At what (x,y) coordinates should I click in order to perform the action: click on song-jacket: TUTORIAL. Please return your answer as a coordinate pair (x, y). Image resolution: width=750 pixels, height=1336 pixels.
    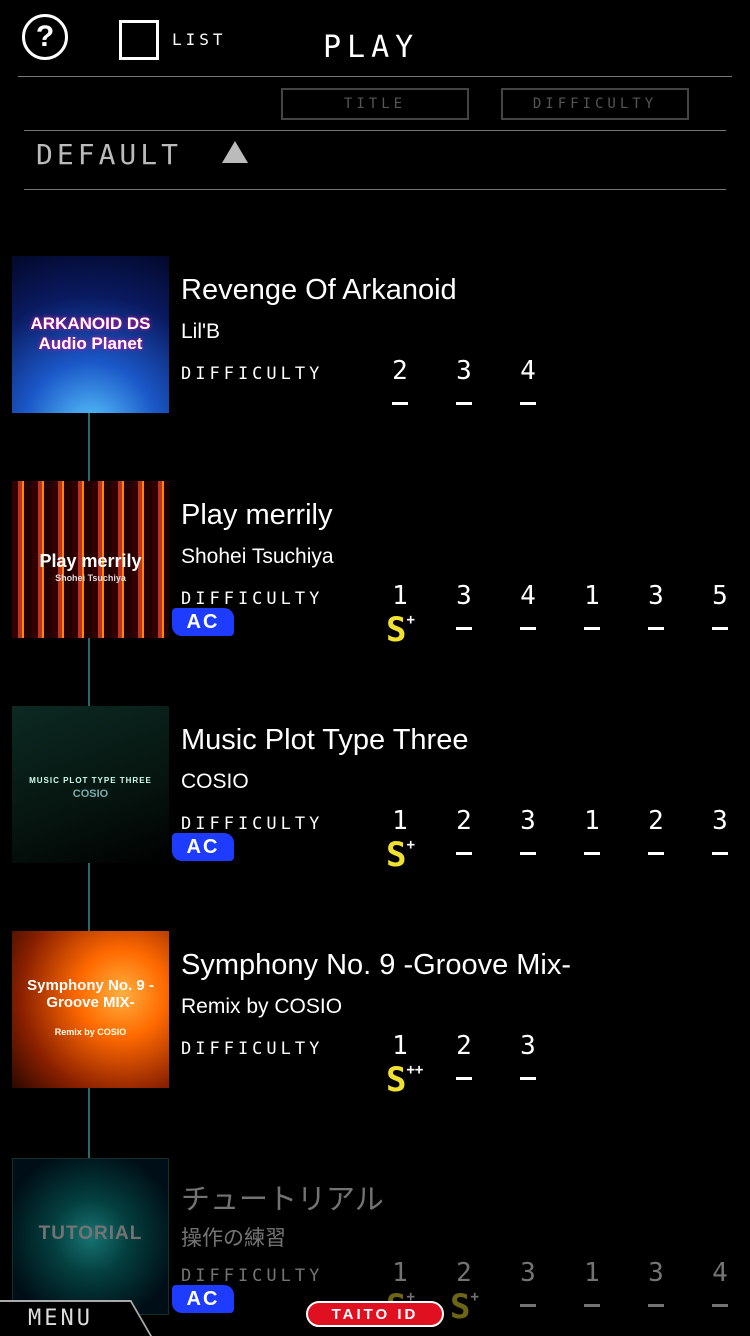
    Looking at the image, I should click on (90, 1236).